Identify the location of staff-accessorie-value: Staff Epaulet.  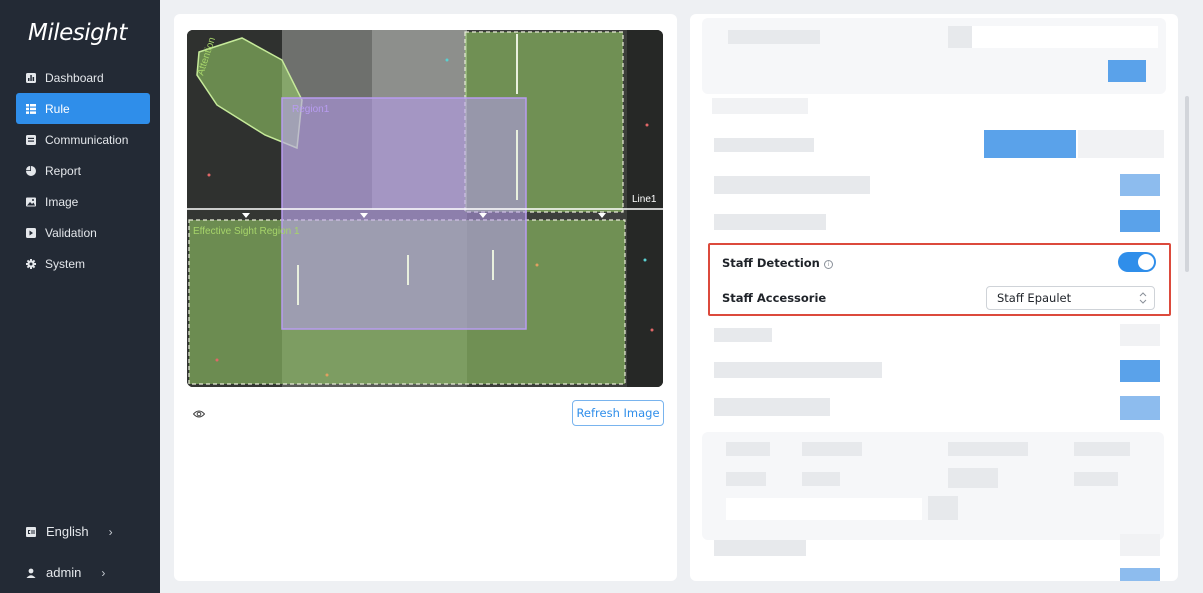
(1034, 298).